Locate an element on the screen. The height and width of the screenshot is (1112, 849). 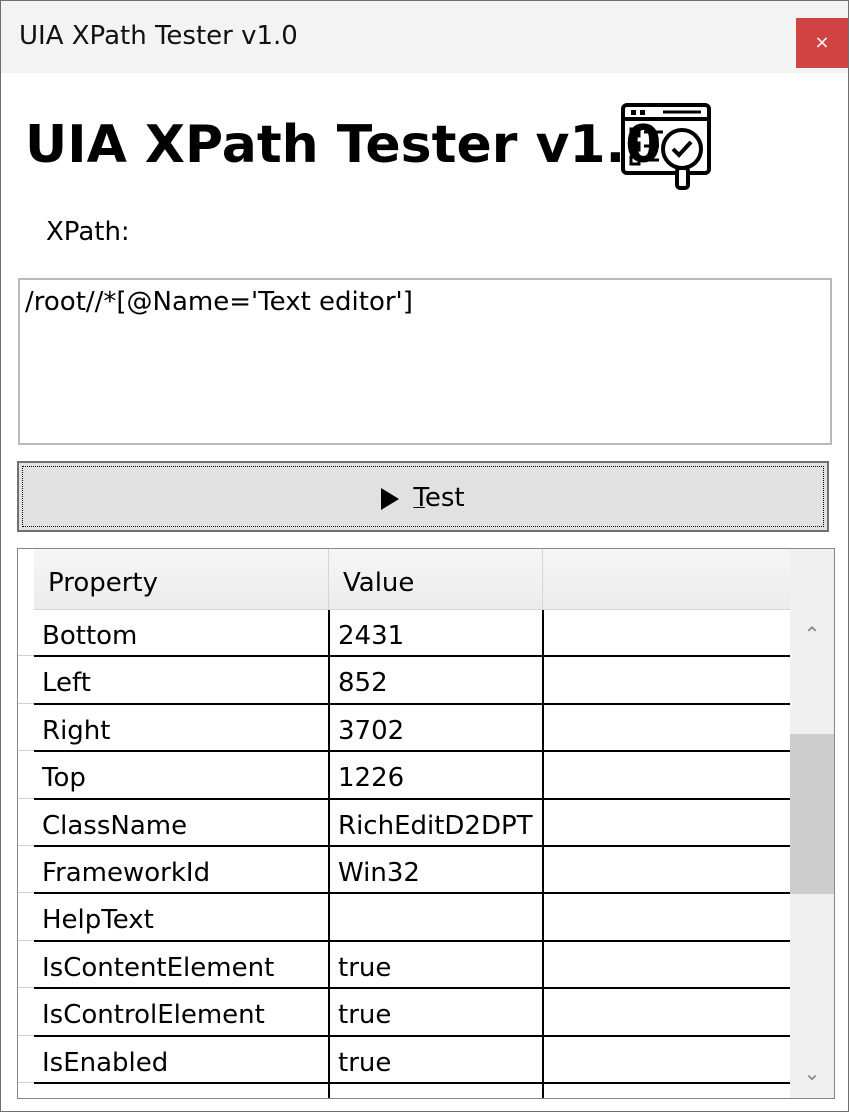
table-row: ClassName RichEditD2DPT is located at coordinates (412, 823).